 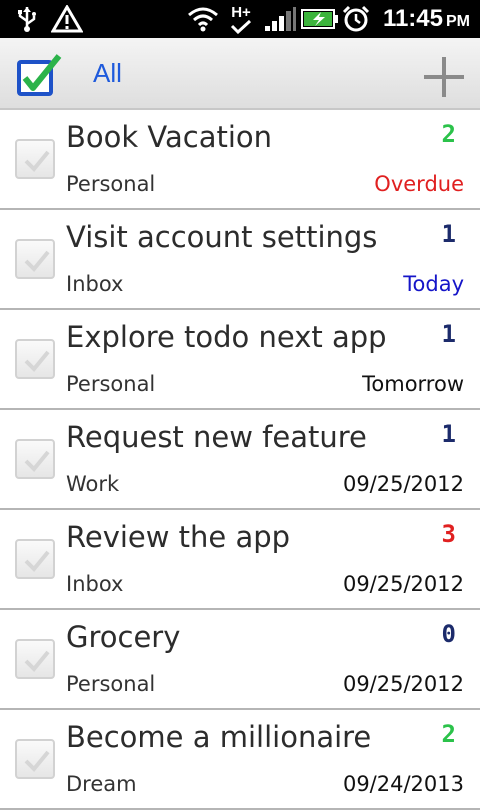 What do you see at coordinates (448, 534) in the screenshot?
I see `task-priority: 3` at bounding box center [448, 534].